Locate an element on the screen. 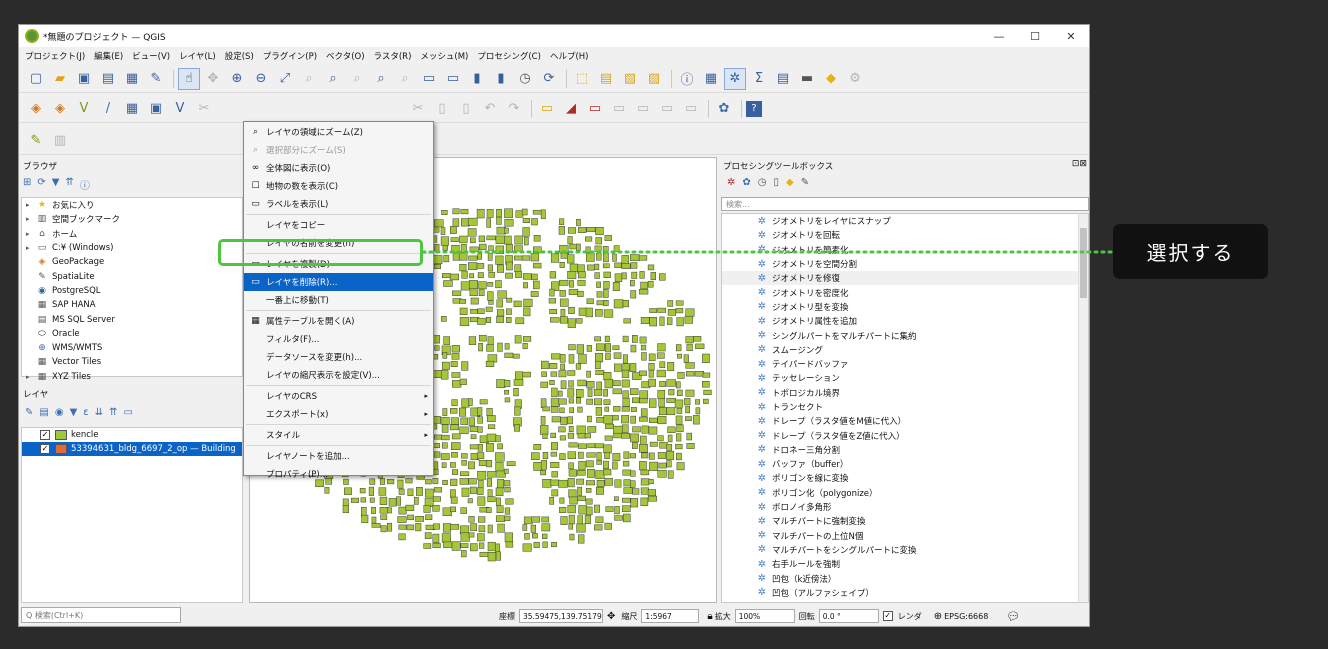 The height and width of the screenshot is (649, 1328). magnifier-field: 100% is located at coordinates (764, 616).